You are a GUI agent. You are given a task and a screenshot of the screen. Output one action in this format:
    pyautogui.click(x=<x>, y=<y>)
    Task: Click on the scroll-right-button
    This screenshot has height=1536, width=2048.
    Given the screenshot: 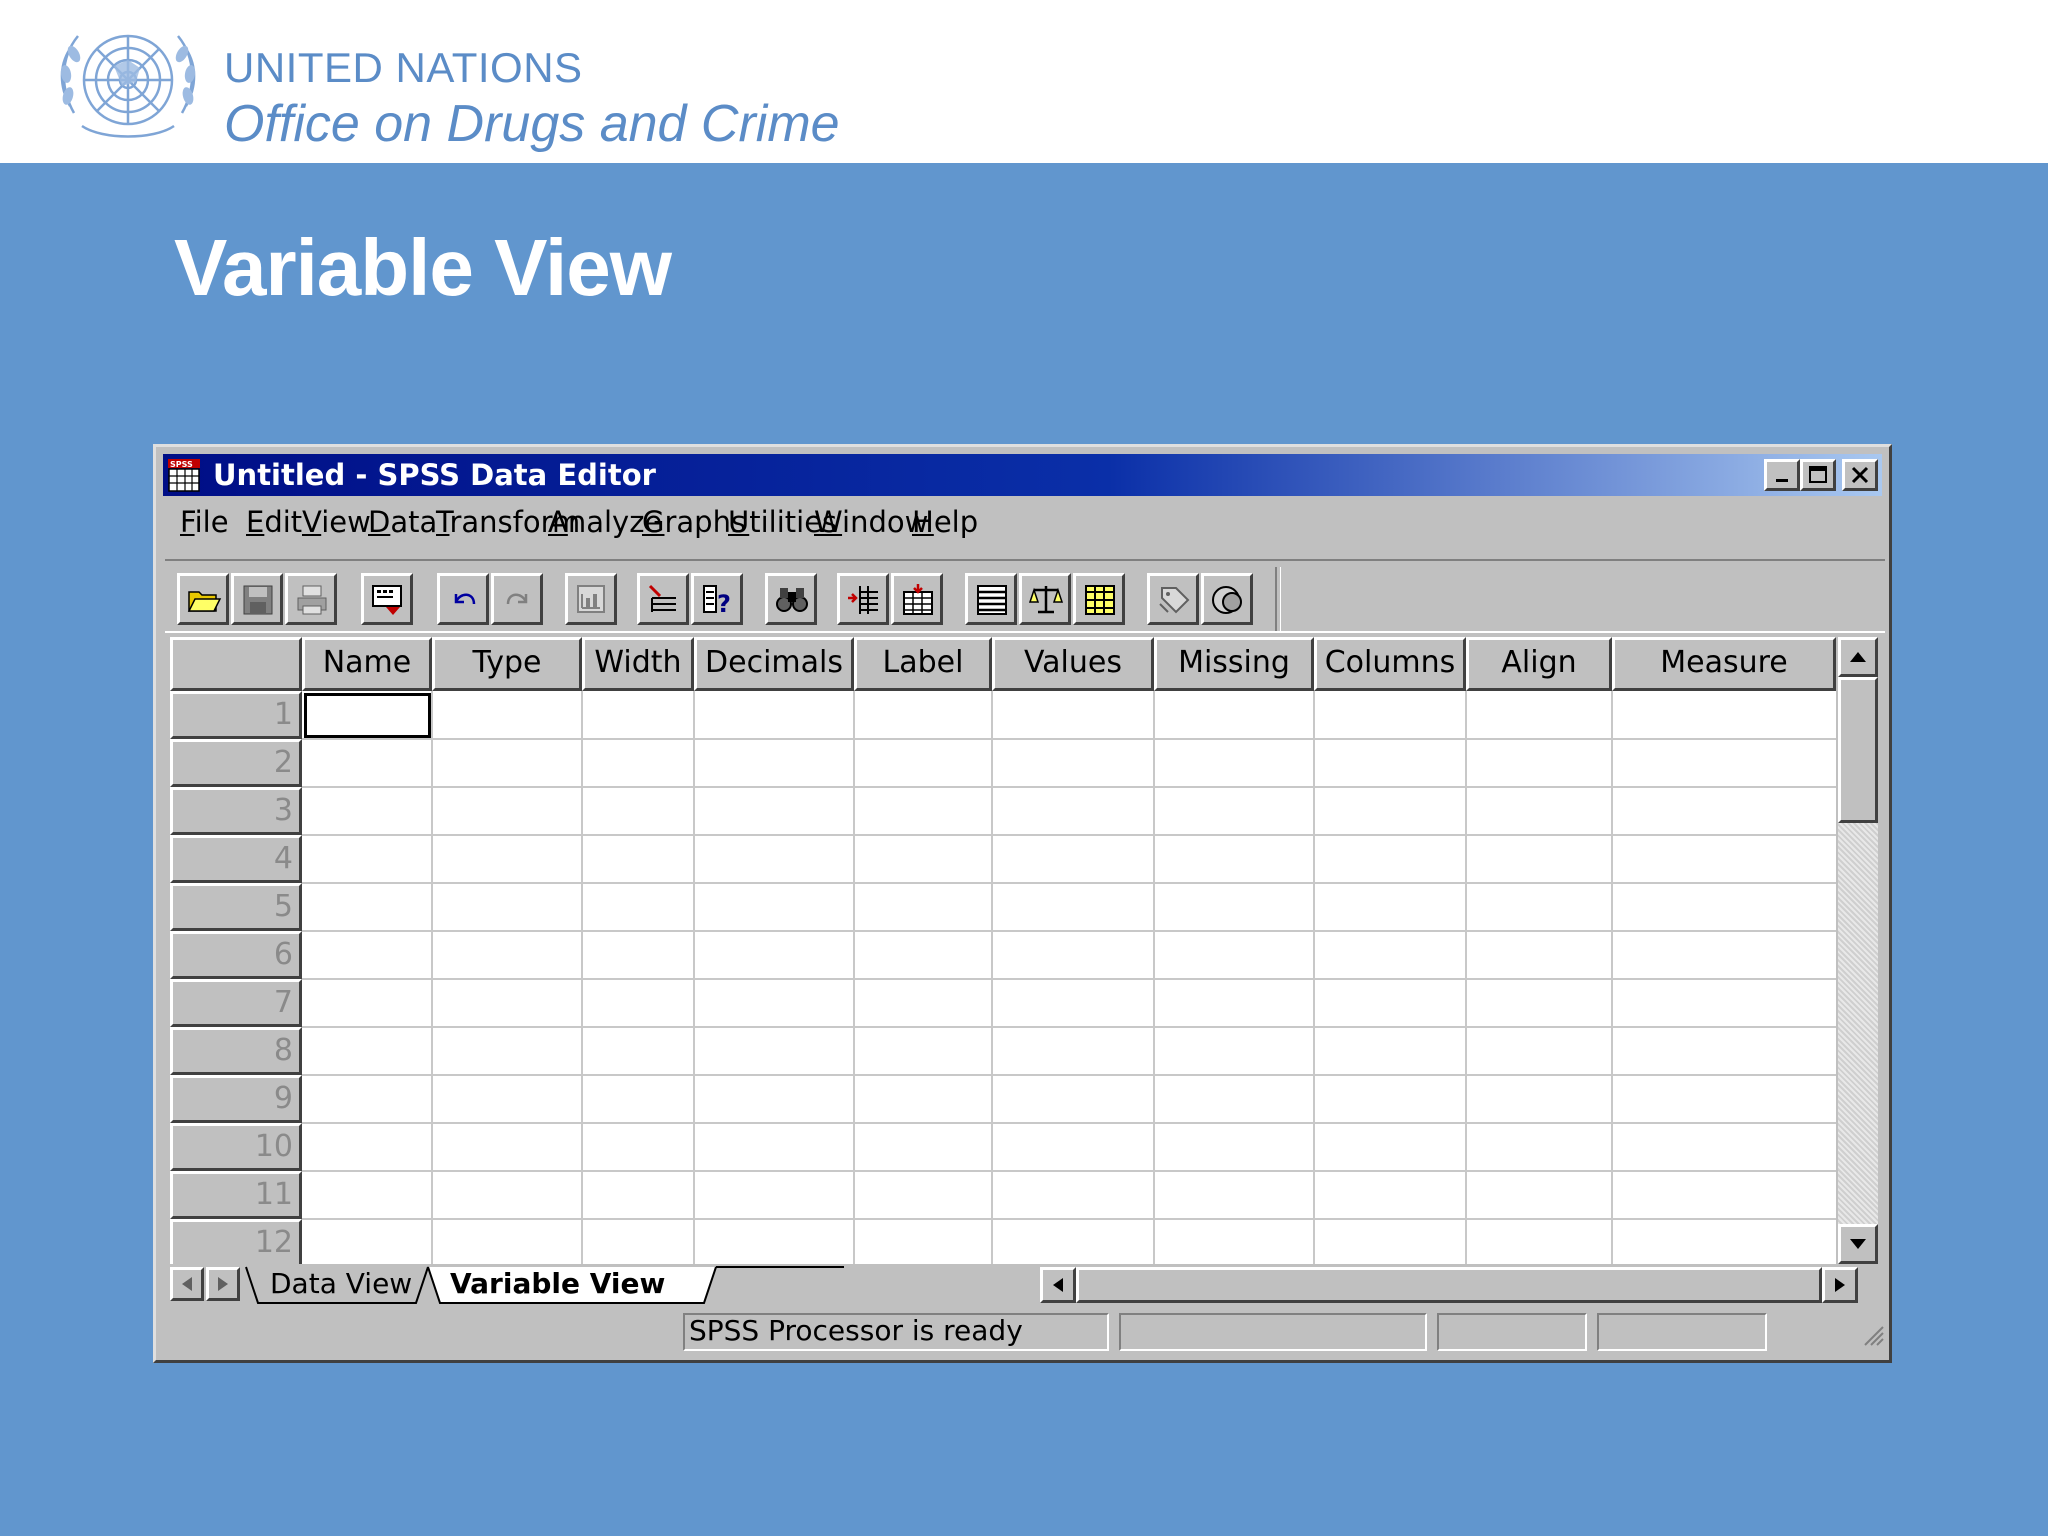 What is the action you would take?
    pyautogui.click(x=1840, y=1285)
    